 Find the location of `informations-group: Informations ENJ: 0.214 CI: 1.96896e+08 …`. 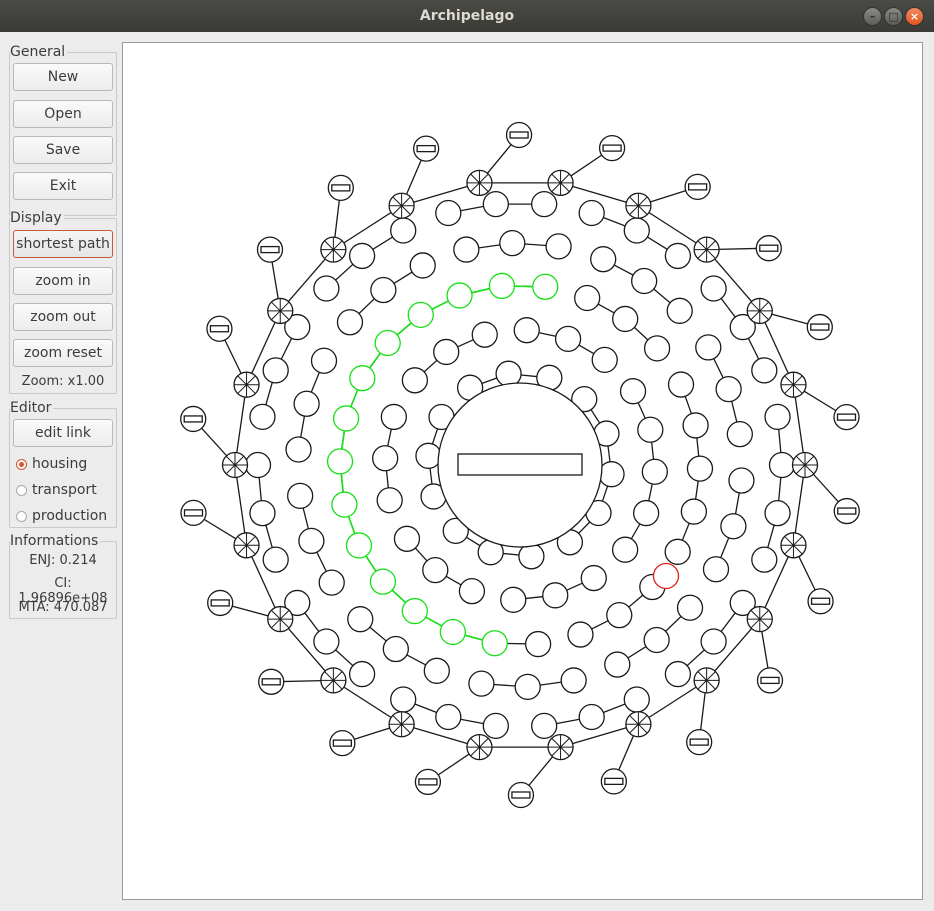

informations-group: Informations ENJ: 0.214 CI: 1.96896e+08 … is located at coordinates (63, 576).